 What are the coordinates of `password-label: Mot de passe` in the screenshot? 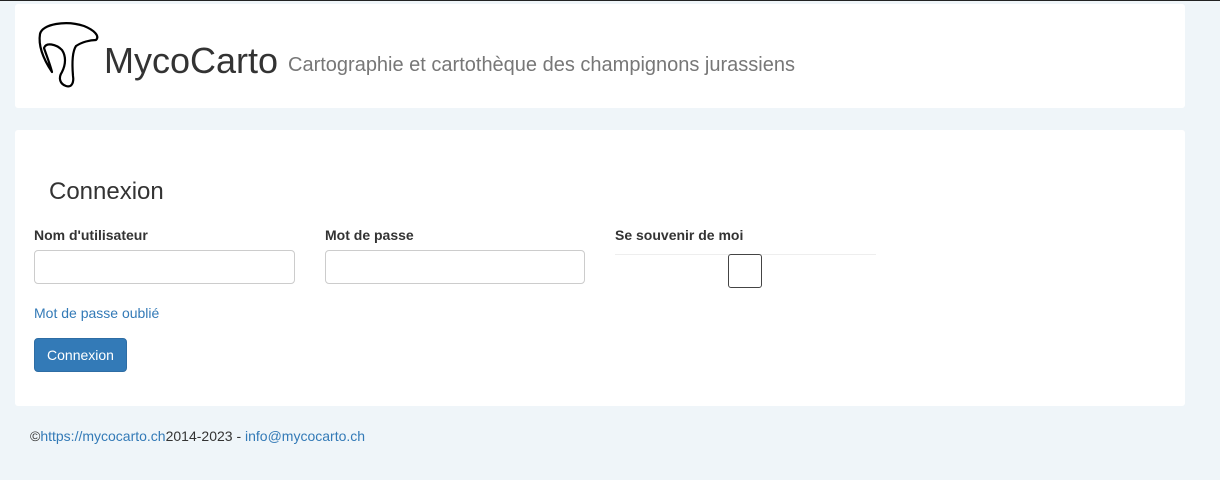 It's located at (369, 235).